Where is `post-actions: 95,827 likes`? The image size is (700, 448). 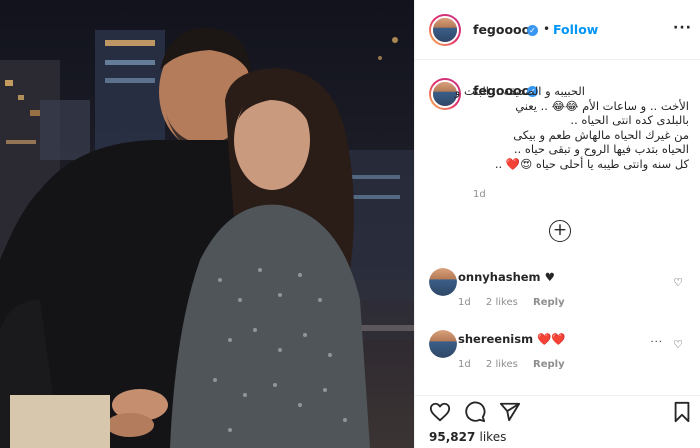
post-actions: 95,827 likes is located at coordinates (557, 421).